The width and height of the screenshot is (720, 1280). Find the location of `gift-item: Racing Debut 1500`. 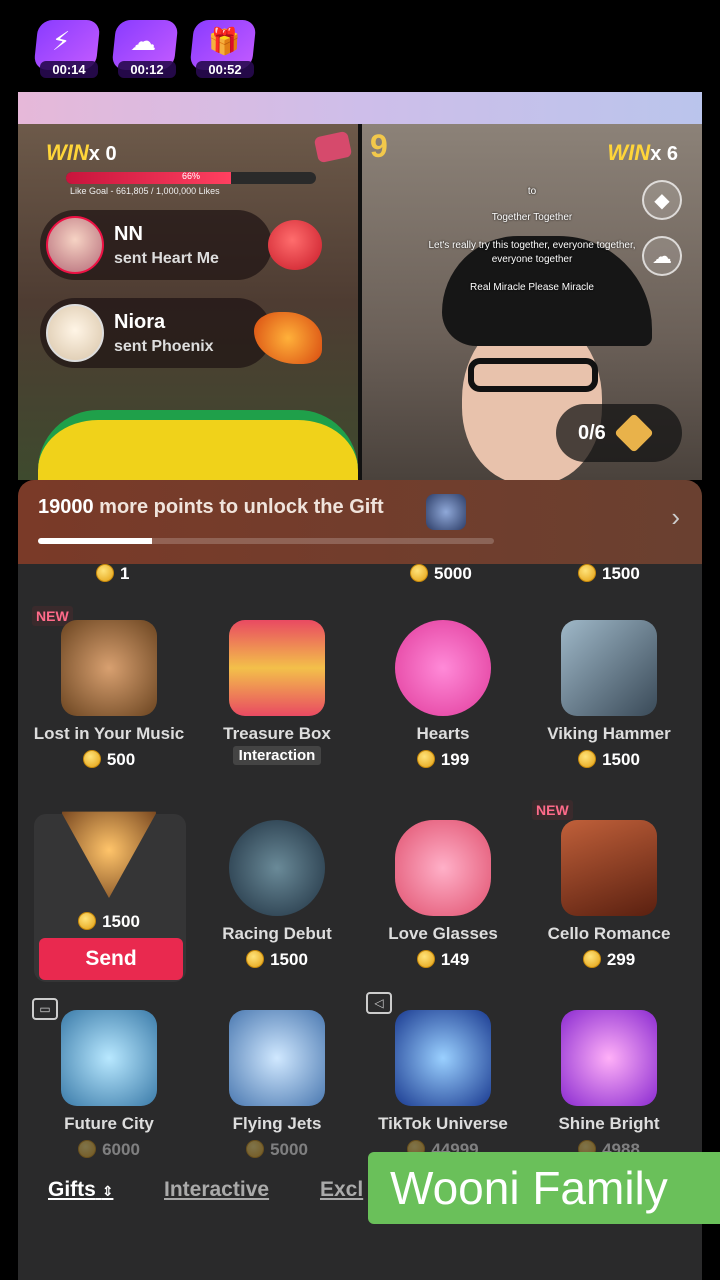

gift-item: Racing Debut 1500 is located at coordinates (277, 895).